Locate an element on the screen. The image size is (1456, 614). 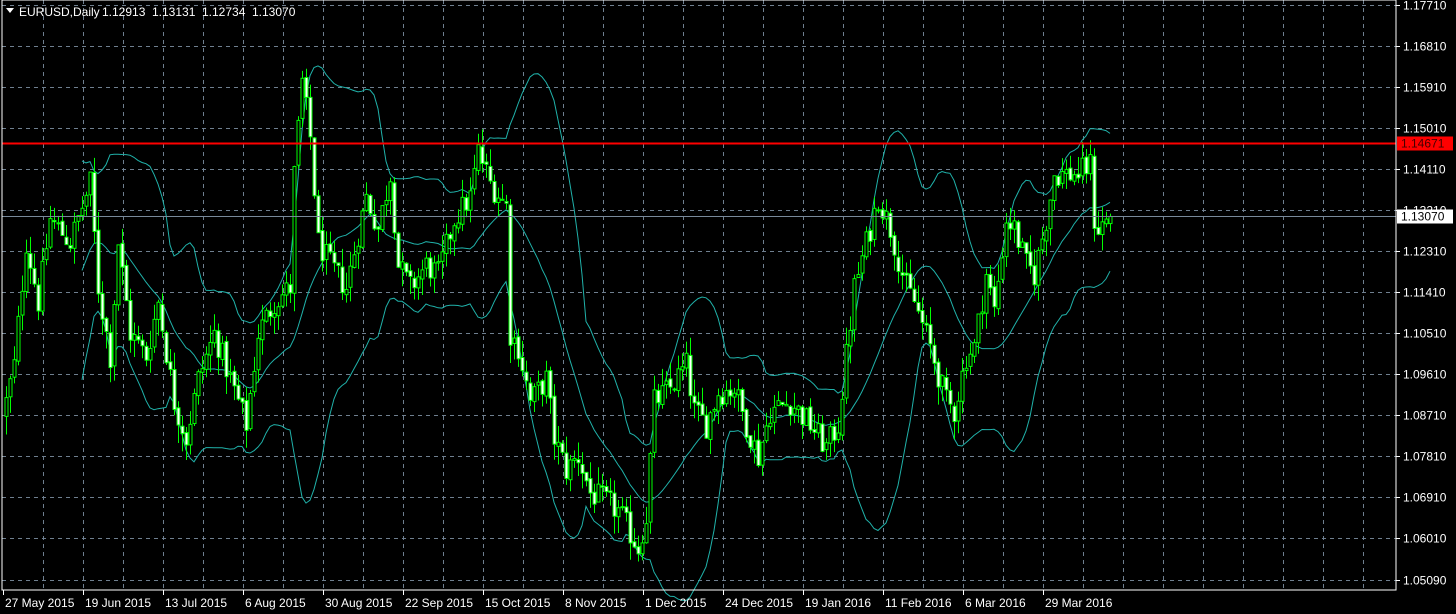
price-tick-label: 1.12310 is located at coordinates (1425, 252).